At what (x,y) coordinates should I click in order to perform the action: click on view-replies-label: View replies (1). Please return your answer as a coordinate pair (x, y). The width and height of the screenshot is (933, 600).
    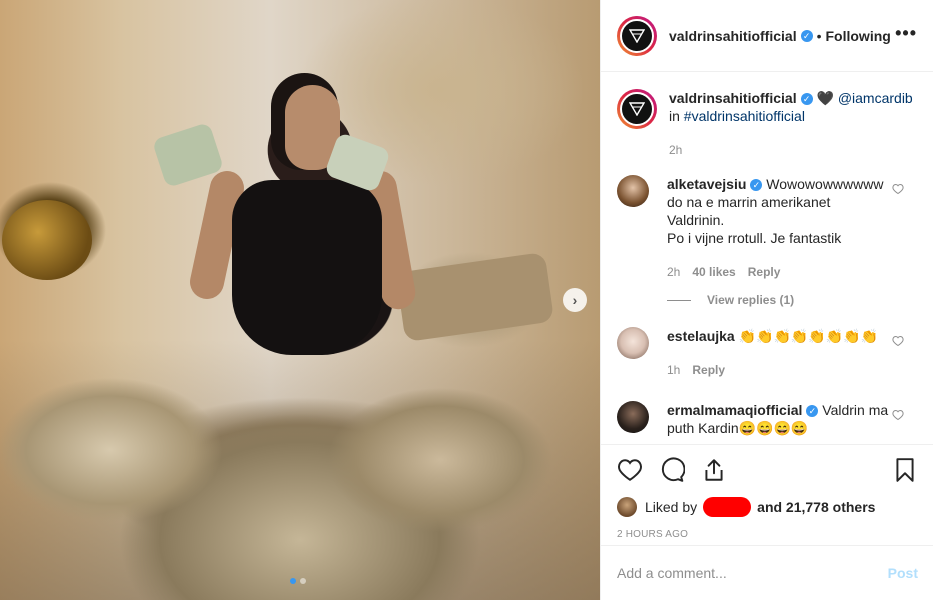
    Looking at the image, I should click on (751, 300).